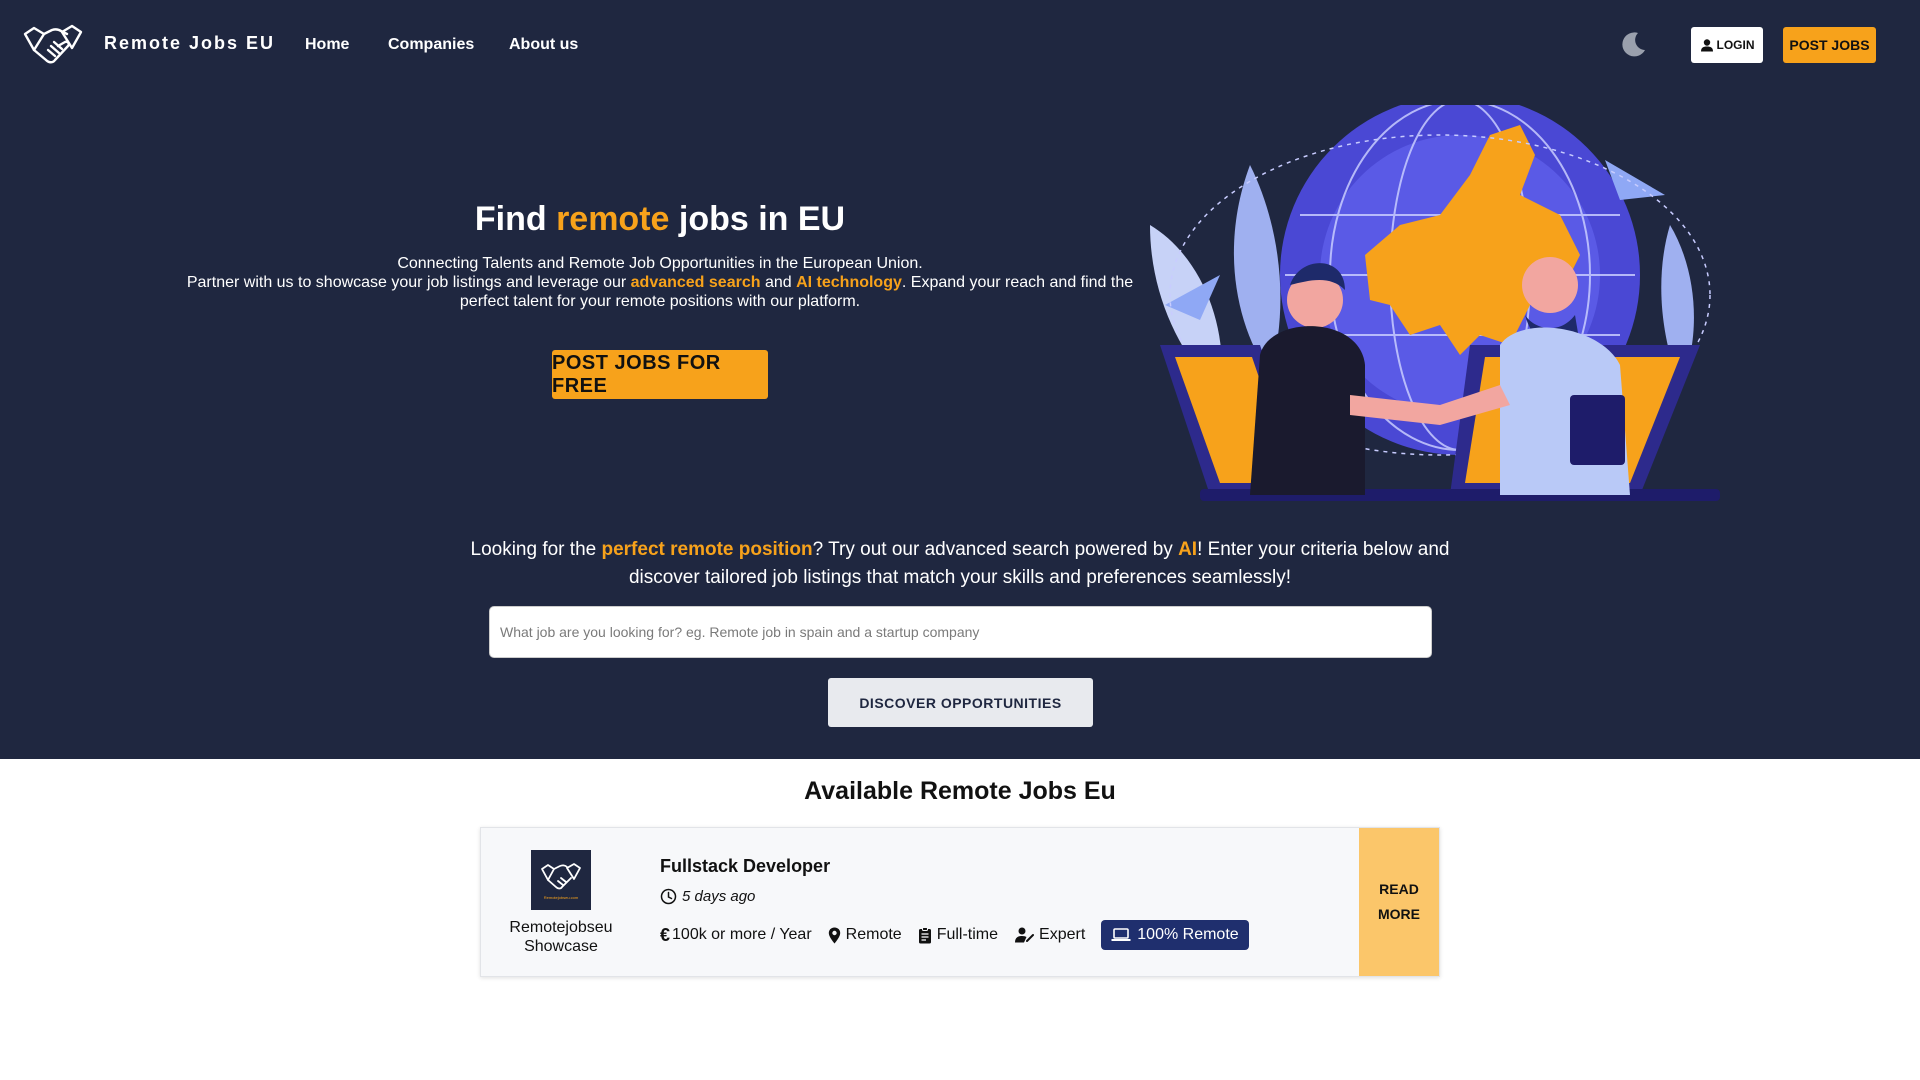 Image resolution: width=1920 pixels, height=1080 pixels. Describe the element at coordinates (695, 282) in the screenshot. I see `hero-sub-highlight-search: advanced search` at that location.